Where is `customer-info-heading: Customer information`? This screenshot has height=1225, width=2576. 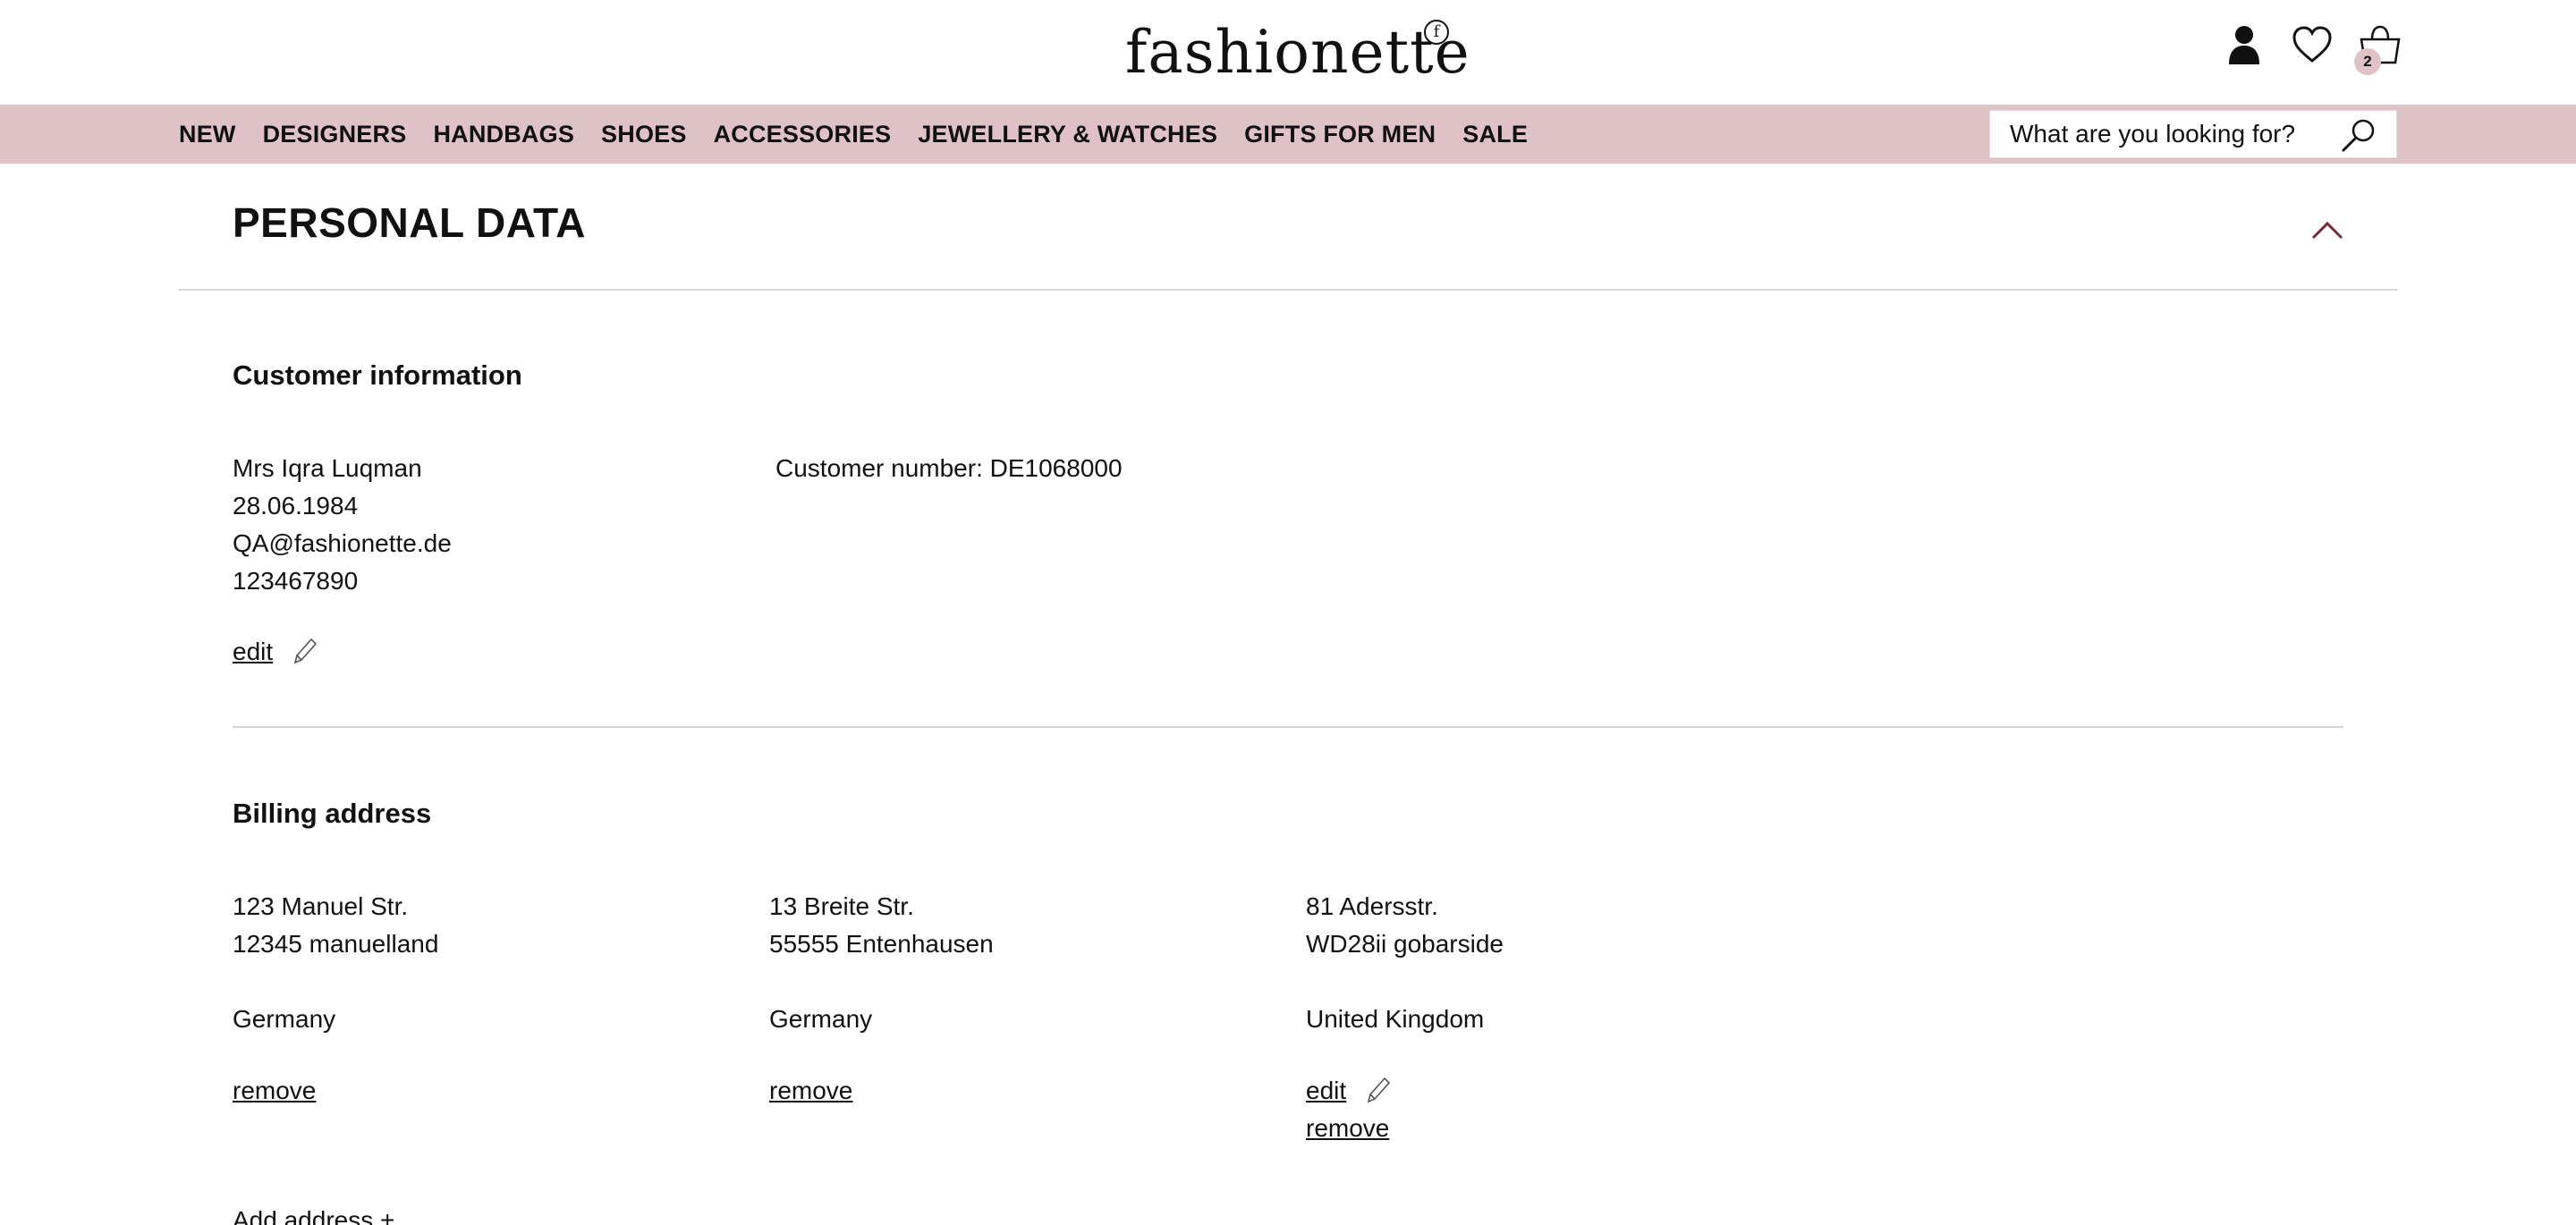
customer-info-heading: Customer information is located at coordinates (377, 375).